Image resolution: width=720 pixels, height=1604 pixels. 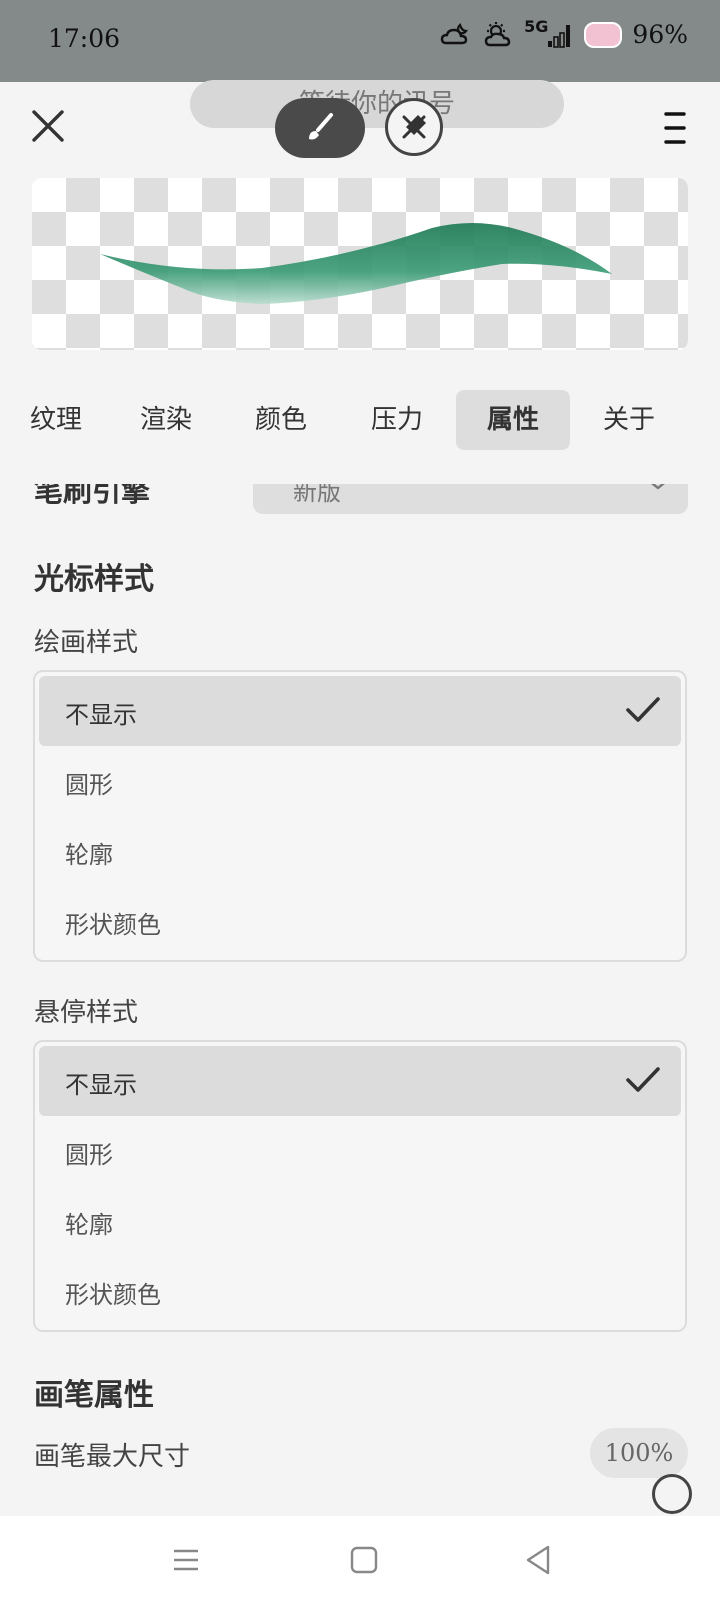 I want to click on draw-style-option-none: 不显示, so click(x=360, y=711).